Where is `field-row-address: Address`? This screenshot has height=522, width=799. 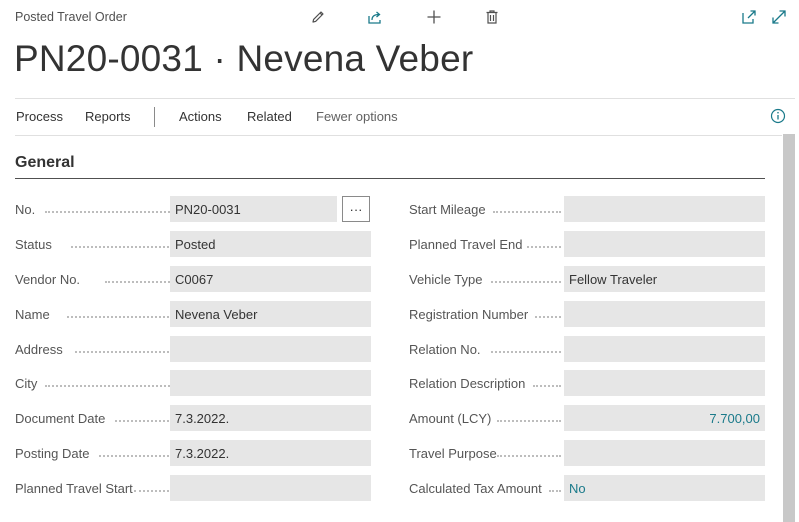 field-row-address: Address is located at coordinates (193, 349).